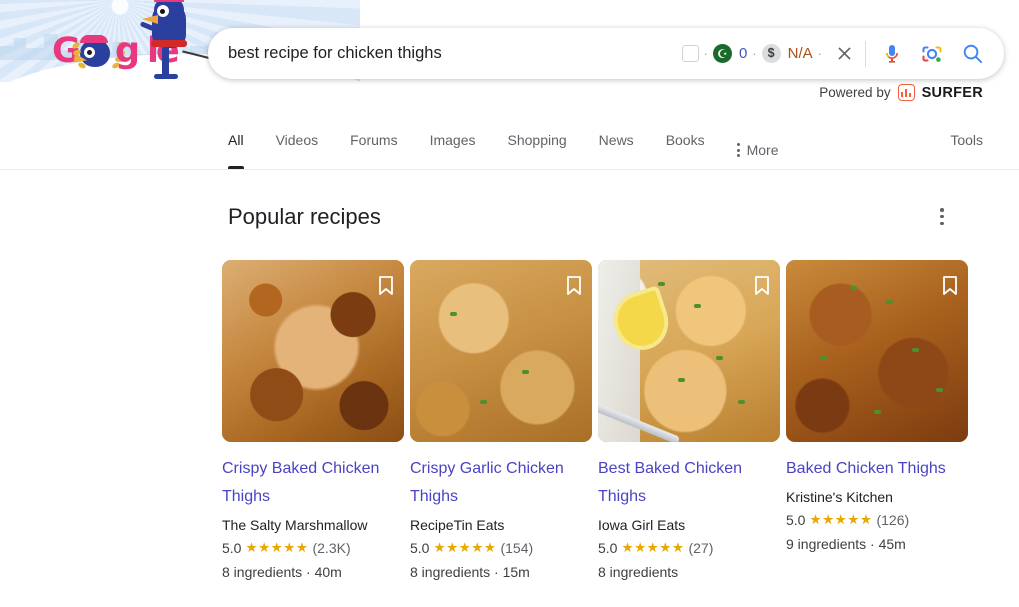  Describe the element at coordinates (865, 53) in the screenshot. I see `search-divider` at that location.